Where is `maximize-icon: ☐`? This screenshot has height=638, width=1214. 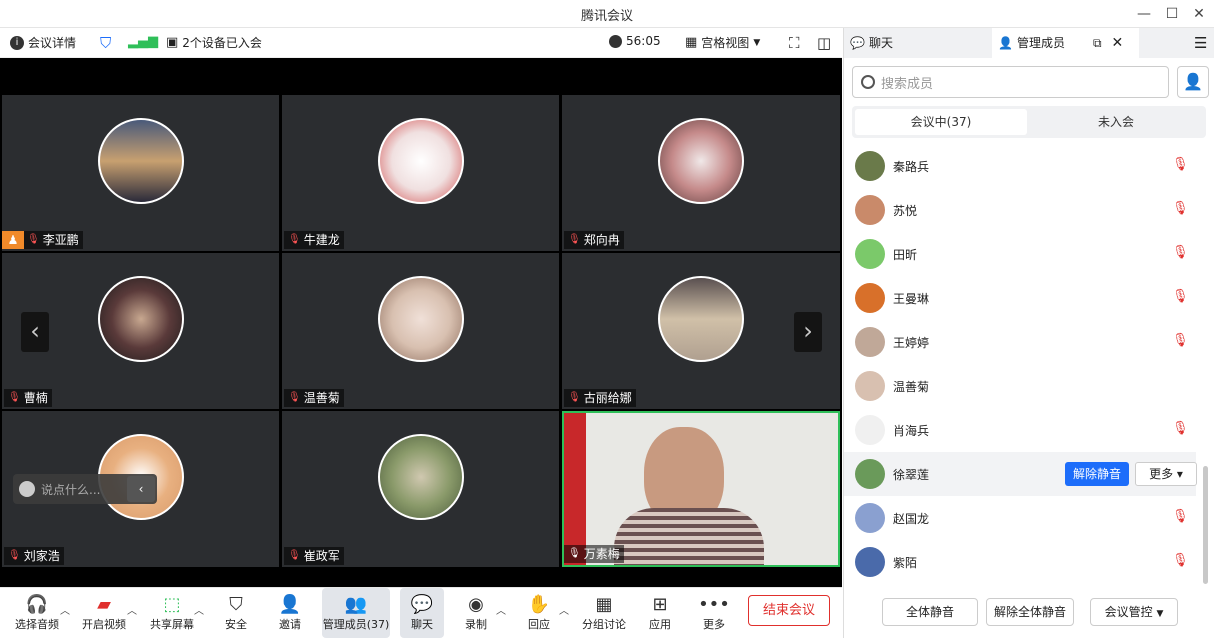 maximize-icon: ☐ is located at coordinates (1172, 14).